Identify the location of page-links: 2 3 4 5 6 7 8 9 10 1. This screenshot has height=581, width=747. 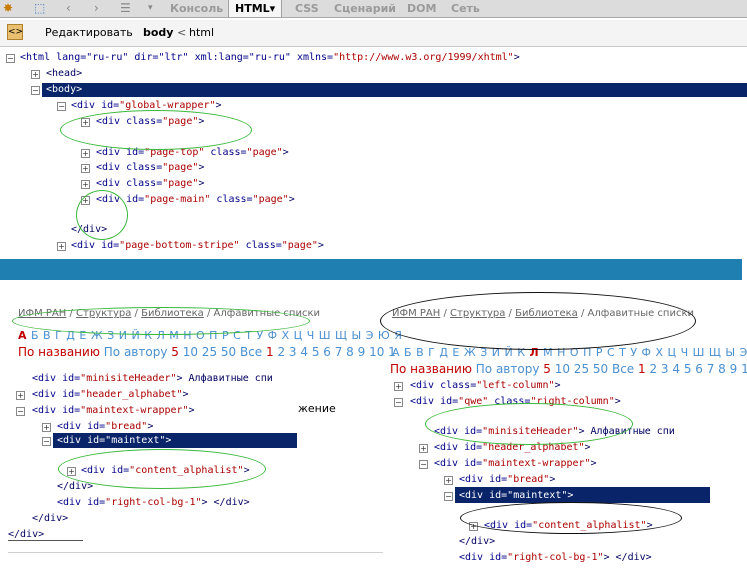
(336, 352).